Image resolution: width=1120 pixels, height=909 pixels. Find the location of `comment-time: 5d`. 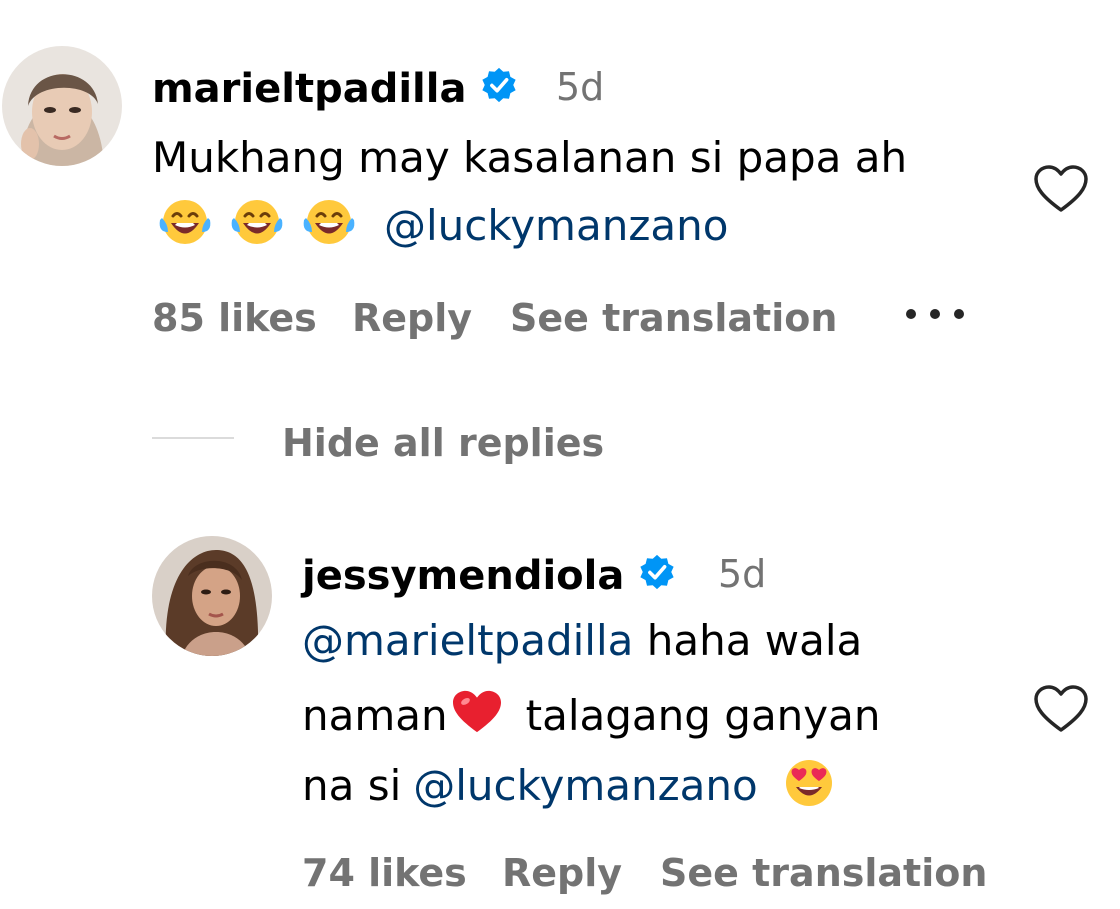

comment-time: 5d is located at coordinates (580, 87).